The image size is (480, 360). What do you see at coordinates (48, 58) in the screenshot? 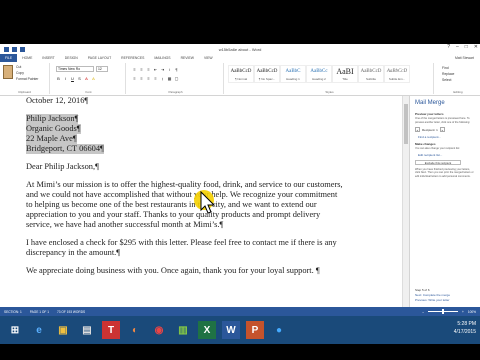
I see `tab-insert: INSERT` at bounding box center [48, 58].